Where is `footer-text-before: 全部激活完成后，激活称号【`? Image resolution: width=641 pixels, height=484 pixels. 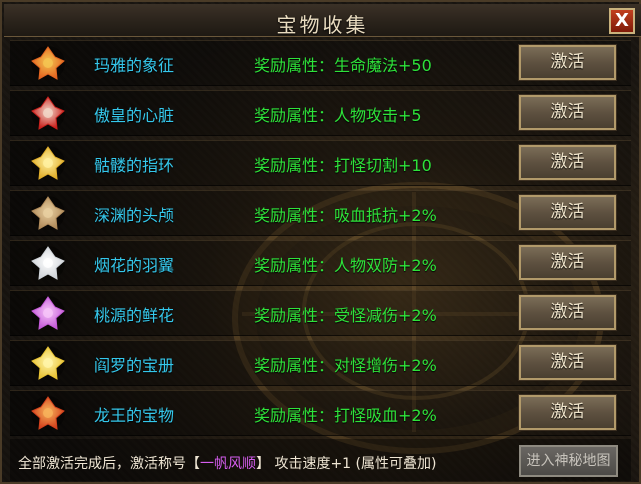 footer-text-before: 全部激活完成后，激活称号【 is located at coordinates (109, 464).